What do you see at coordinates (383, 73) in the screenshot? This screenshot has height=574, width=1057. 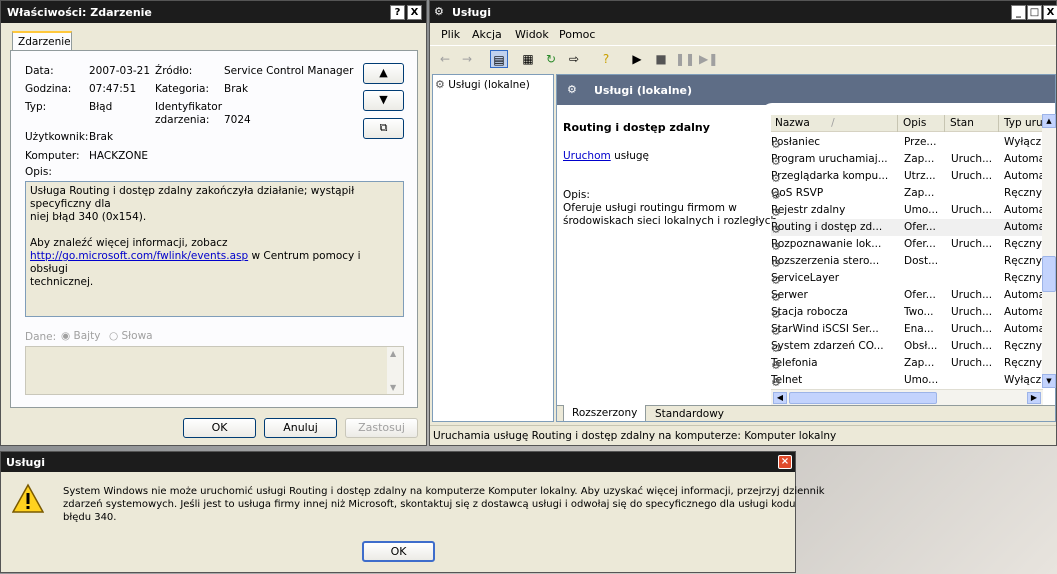 I see `previous-event-button: ▲` at bounding box center [383, 73].